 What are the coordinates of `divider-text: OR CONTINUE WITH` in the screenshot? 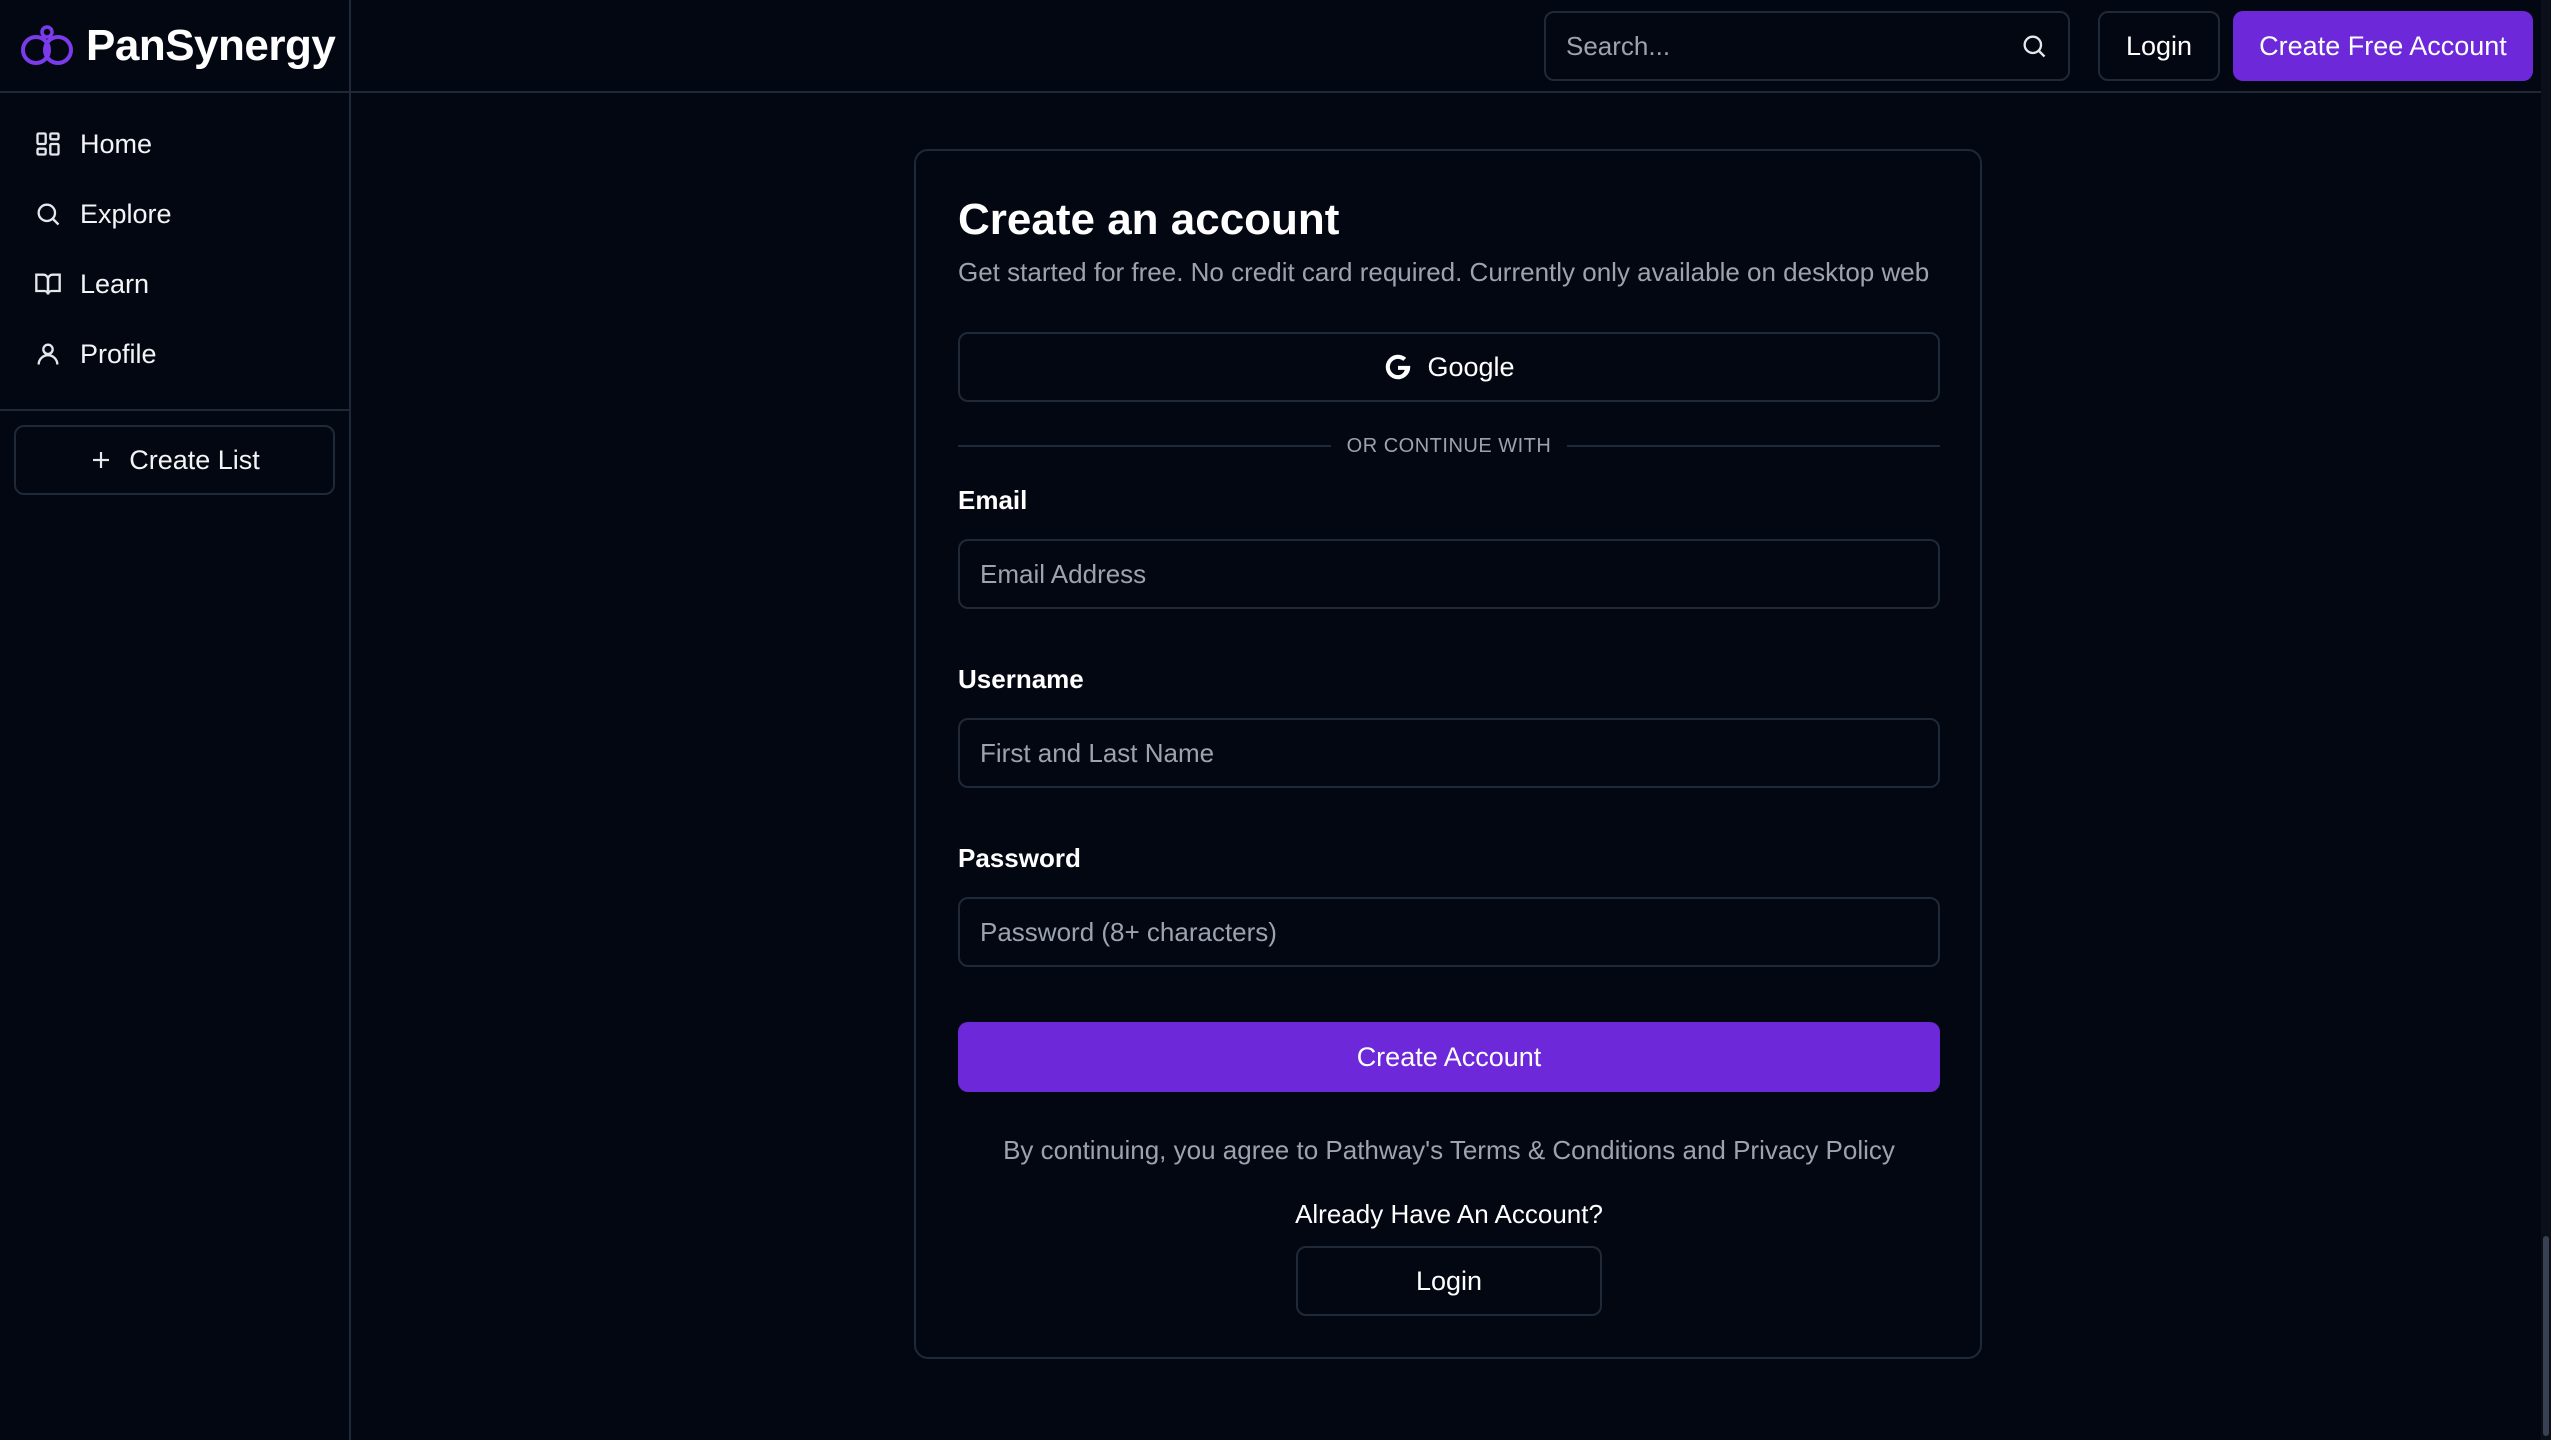 It's located at (1449, 445).